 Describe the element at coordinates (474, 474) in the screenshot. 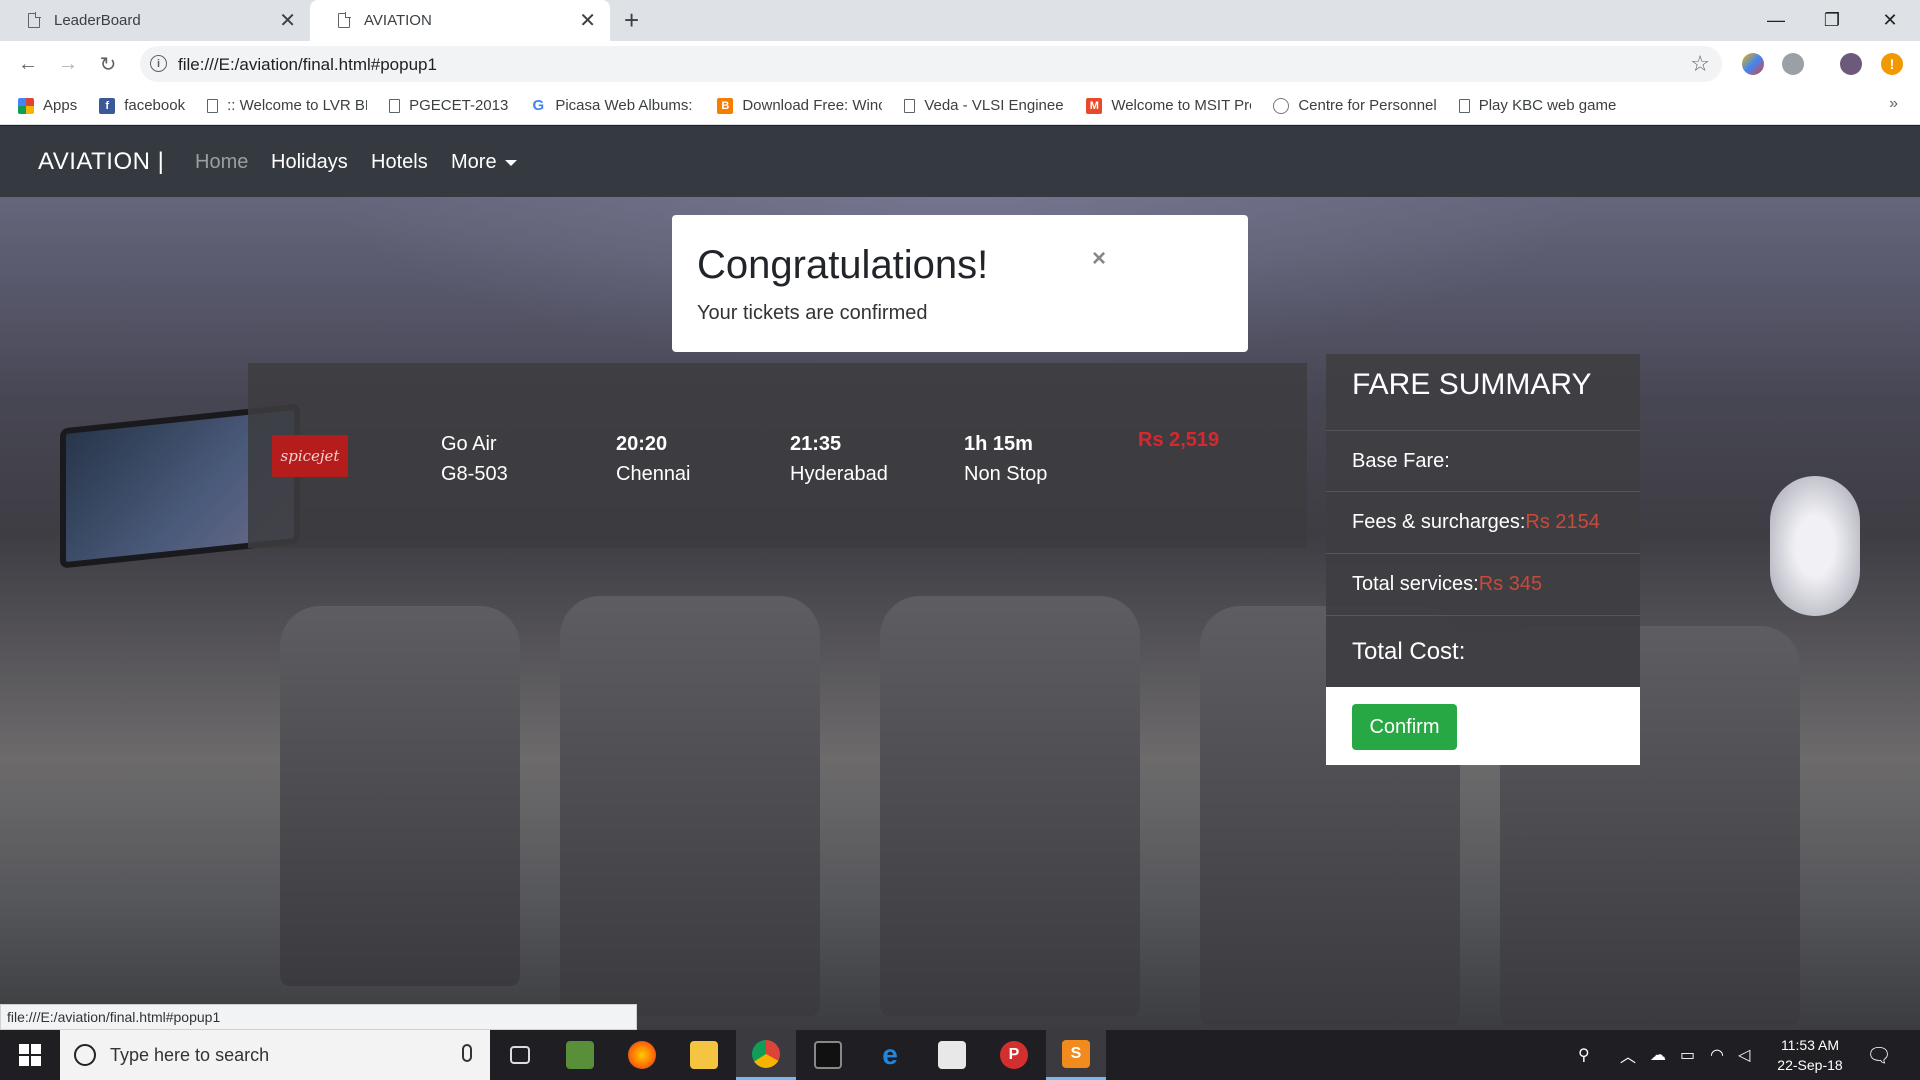

I see `flight-number: G8-503` at that location.